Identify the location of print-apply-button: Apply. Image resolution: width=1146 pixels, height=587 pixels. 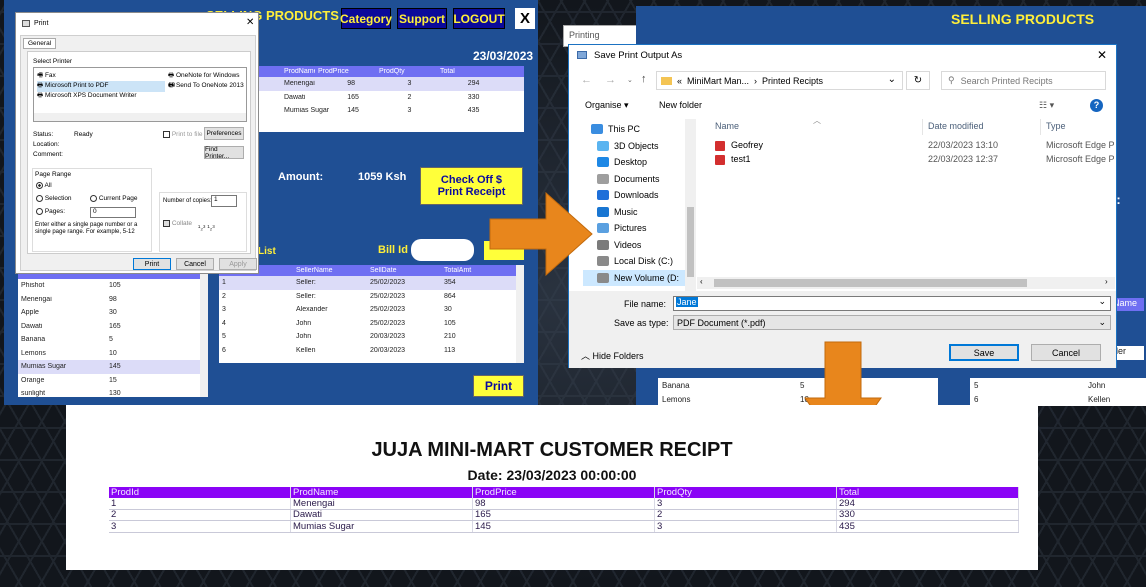
(238, 264).